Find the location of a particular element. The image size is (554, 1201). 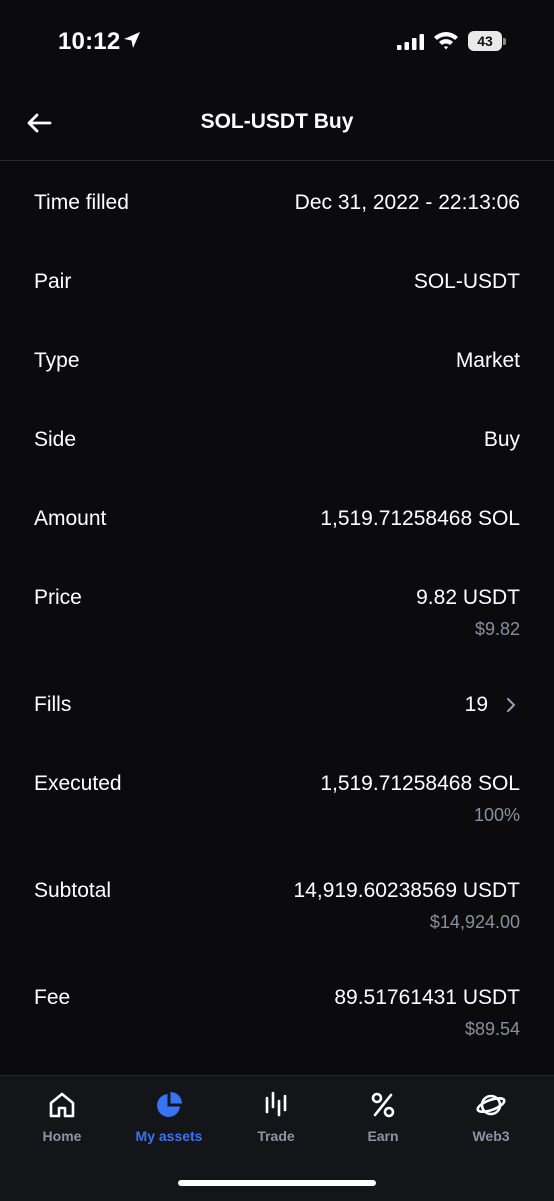

detail-value: 19 is located at coordinates (476, 704).